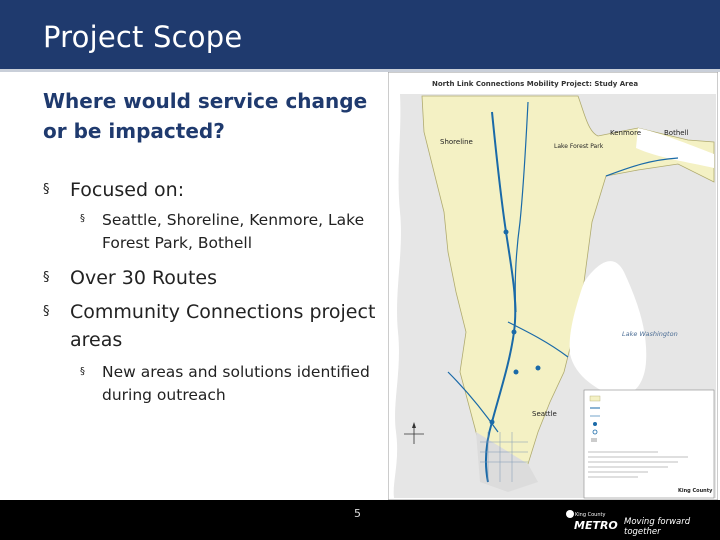 The width and height of the screenshot is (720, 540). I want to click on bullet-community: Community Connections project areas, so click(223, 326).